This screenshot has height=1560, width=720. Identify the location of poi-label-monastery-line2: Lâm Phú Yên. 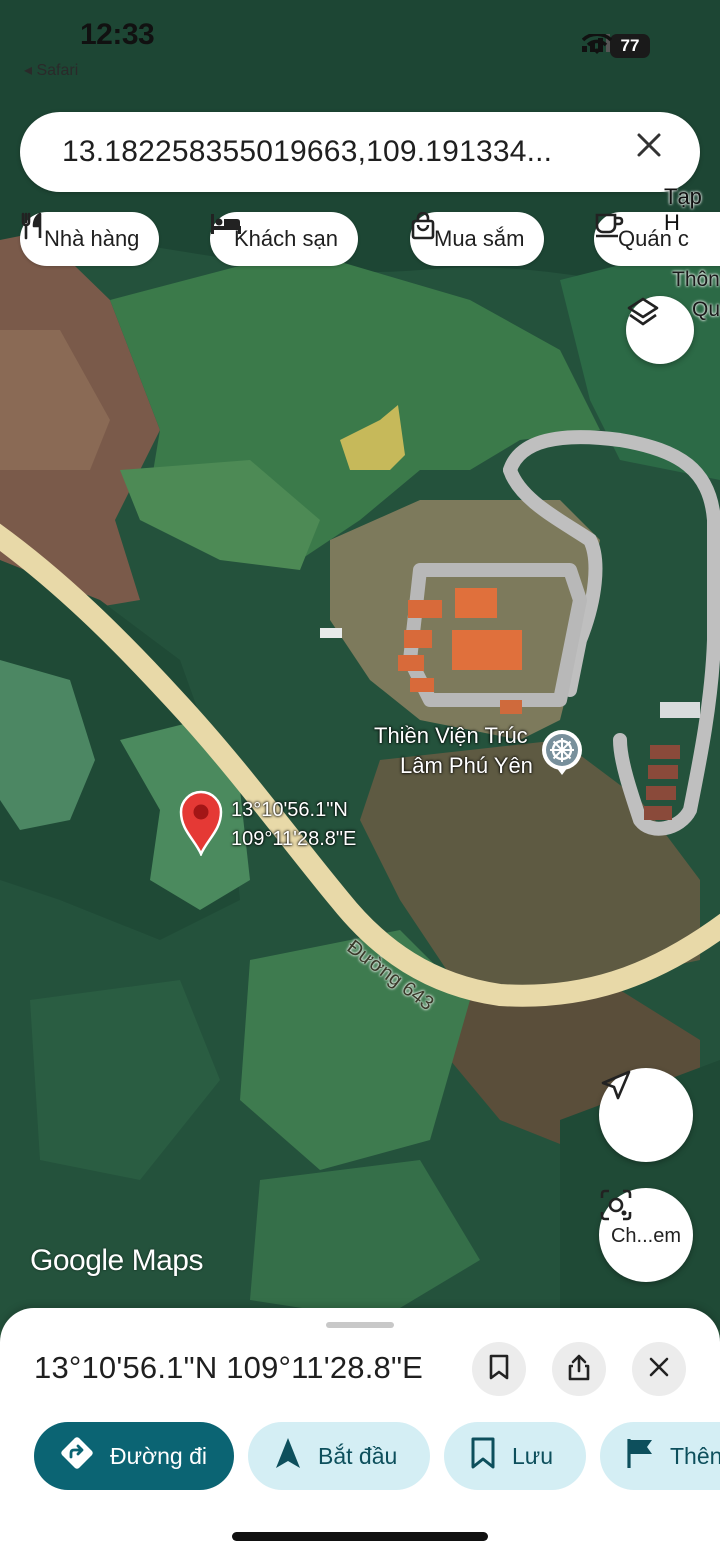
(466, 766).